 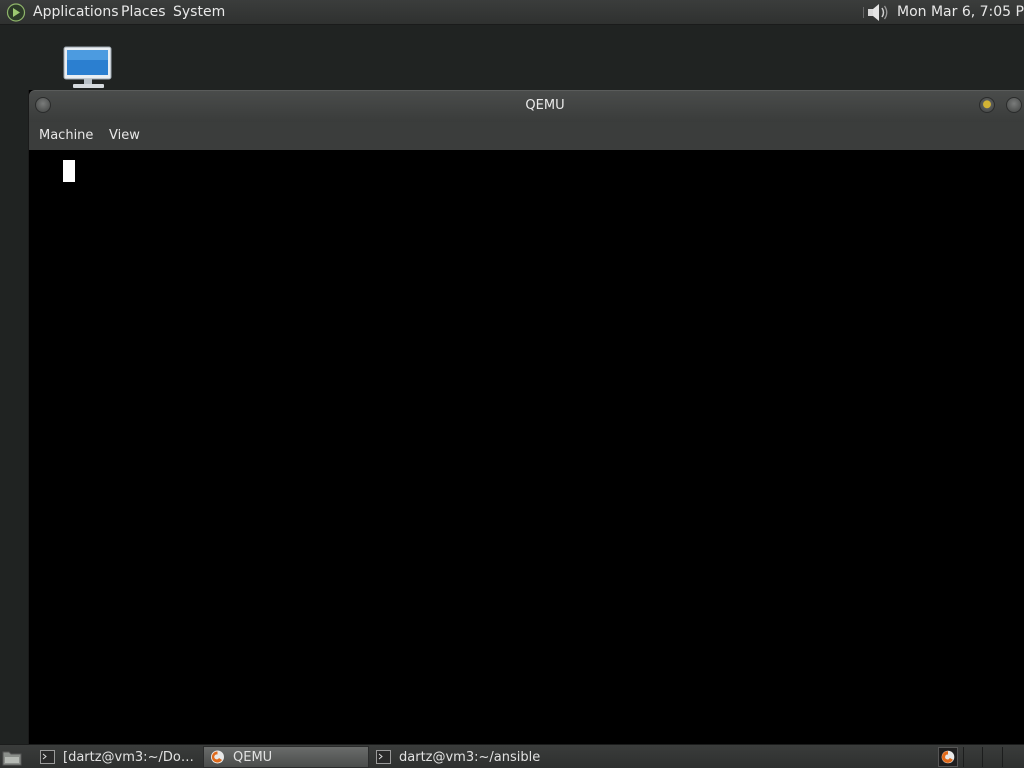 What do you see at coordinates (12, 757) in the screenshot?
I see `show-desktop-icon` at bounding box center [12, 757].